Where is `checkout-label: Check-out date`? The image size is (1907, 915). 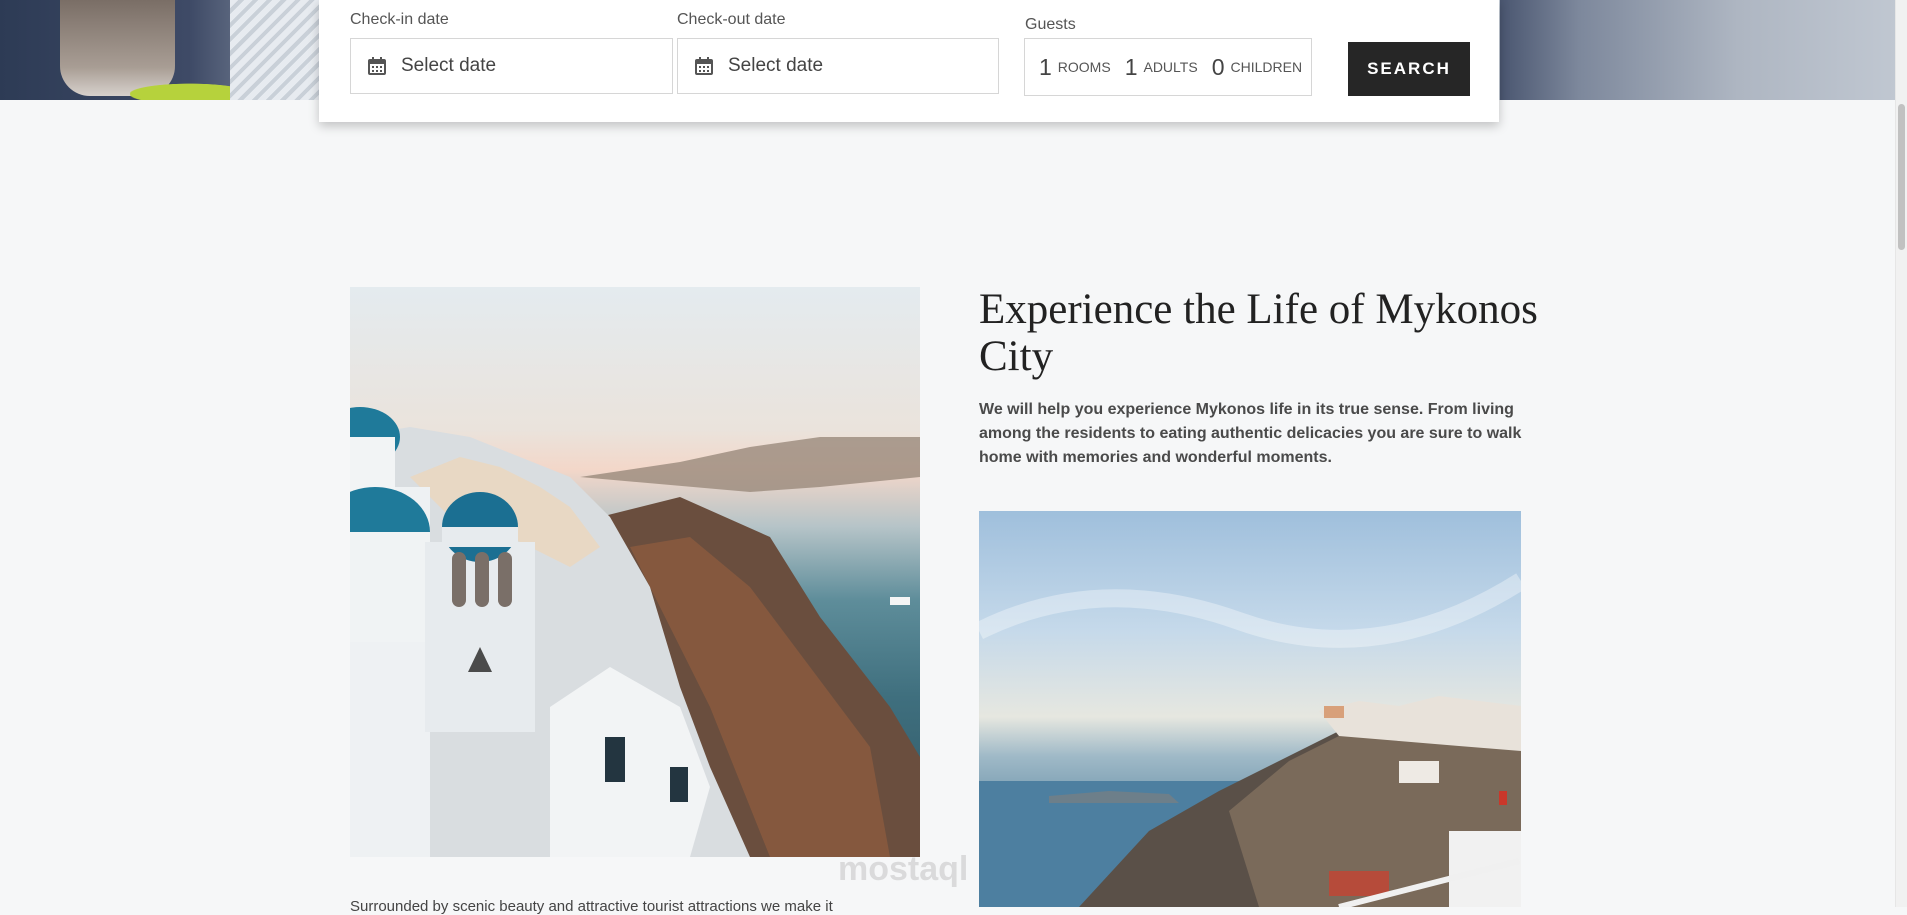 checkout-label: Check-out date is located at coordinates (731, 19).